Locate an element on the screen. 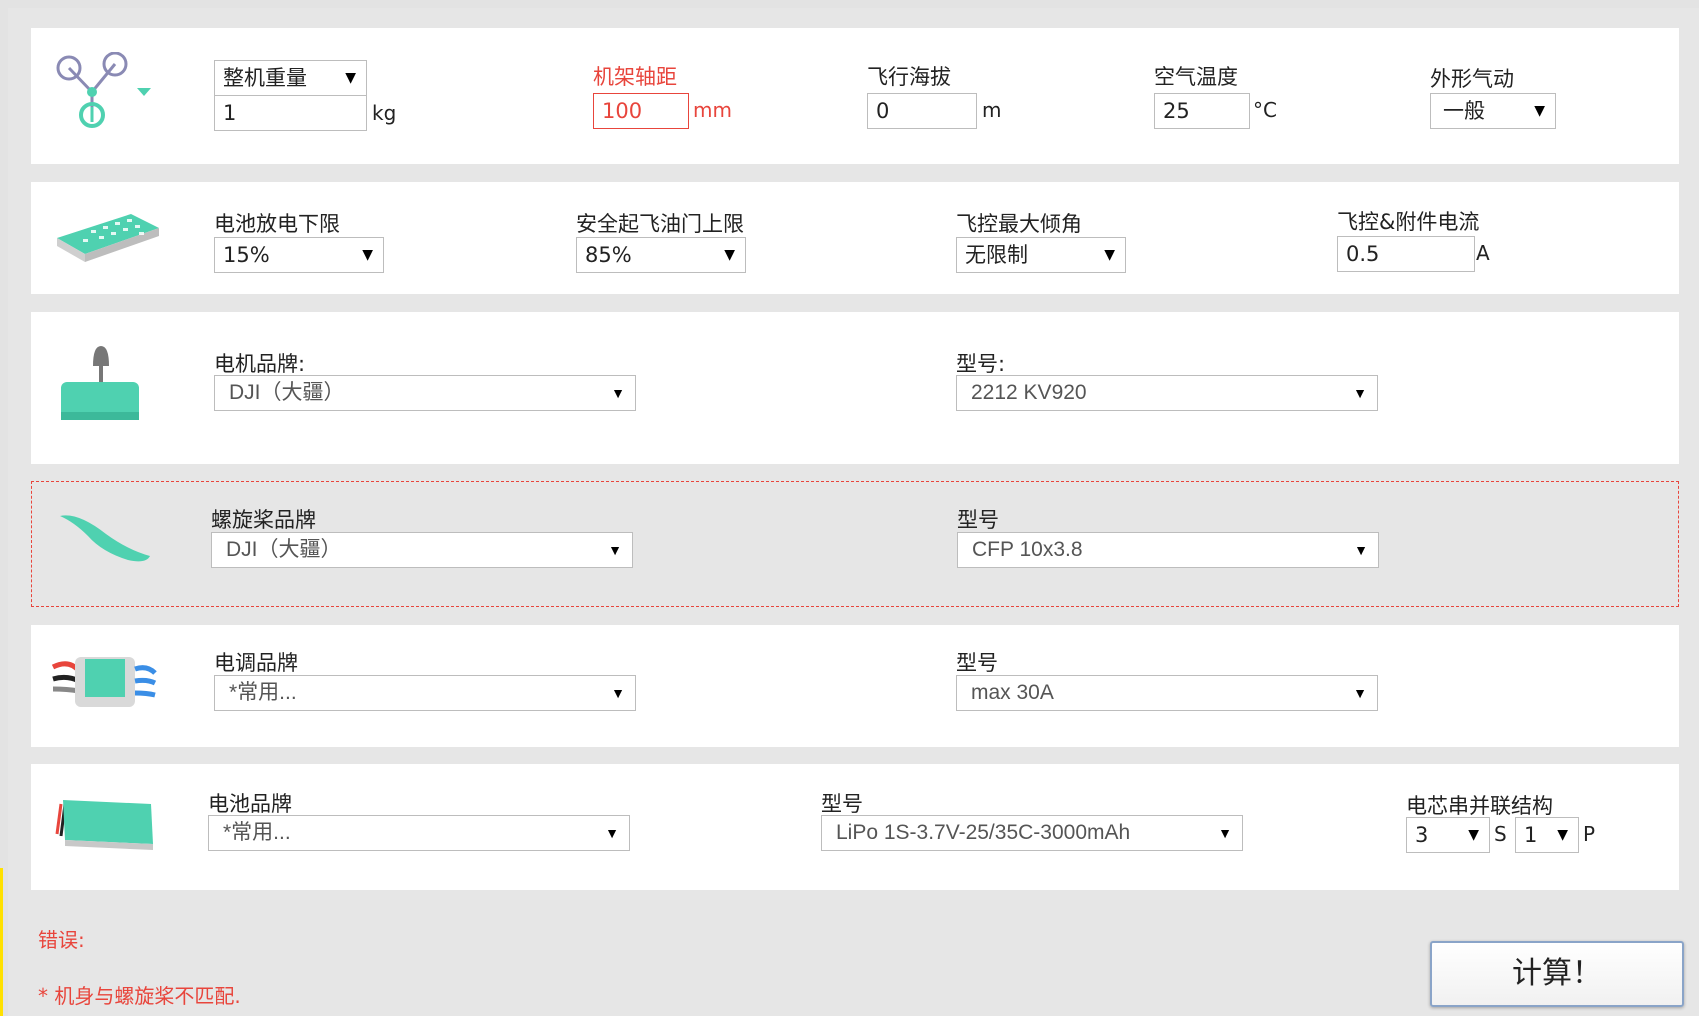 The image size is (1699, 1016). battery-icon is located at coordinates (104, 825).